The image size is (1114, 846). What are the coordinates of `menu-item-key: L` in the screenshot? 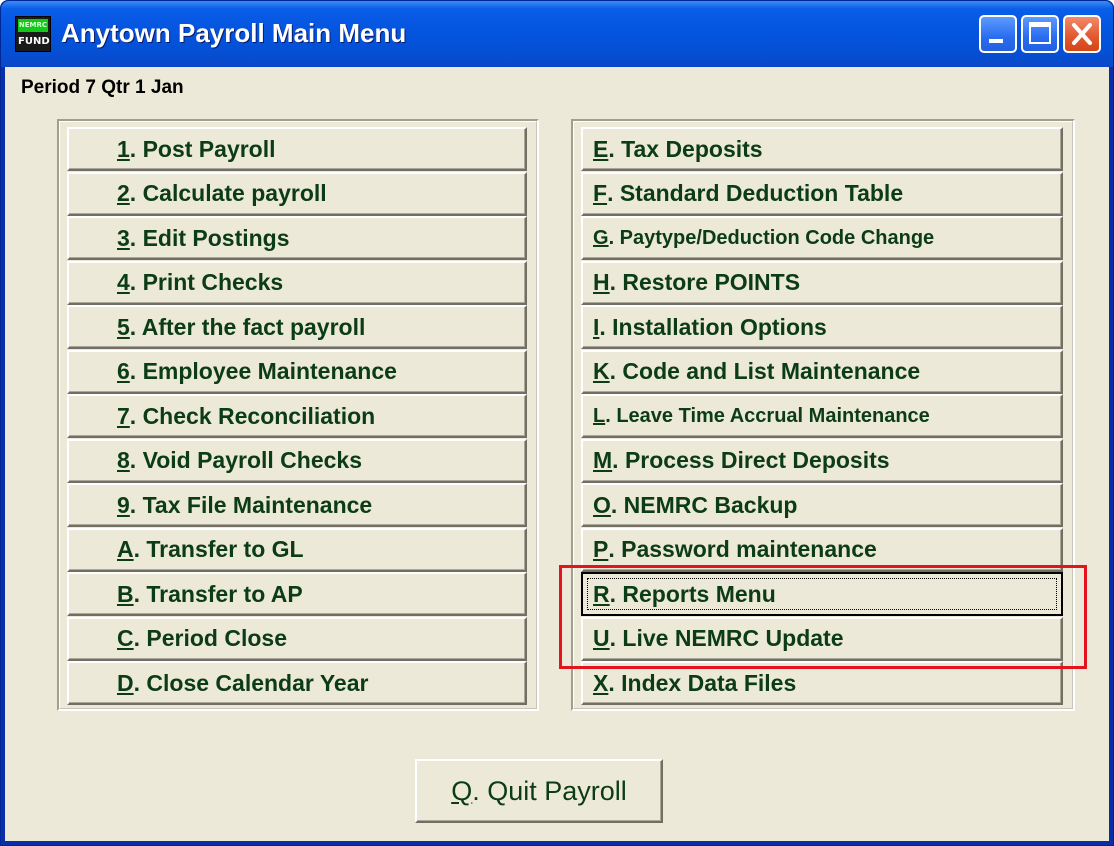 It's located at (599, 415).